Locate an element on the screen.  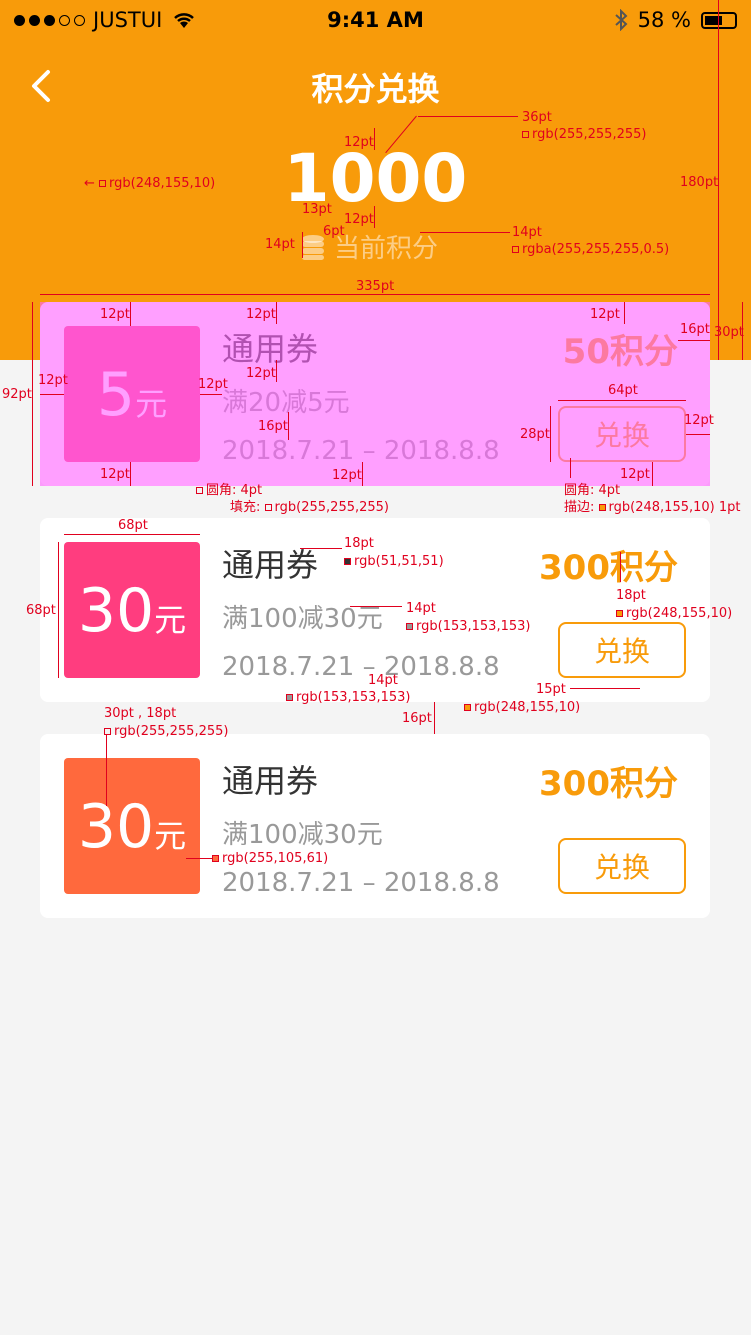
annotation-label: 填充: rgb(255,255,255) is located at coordinates (309, 507).